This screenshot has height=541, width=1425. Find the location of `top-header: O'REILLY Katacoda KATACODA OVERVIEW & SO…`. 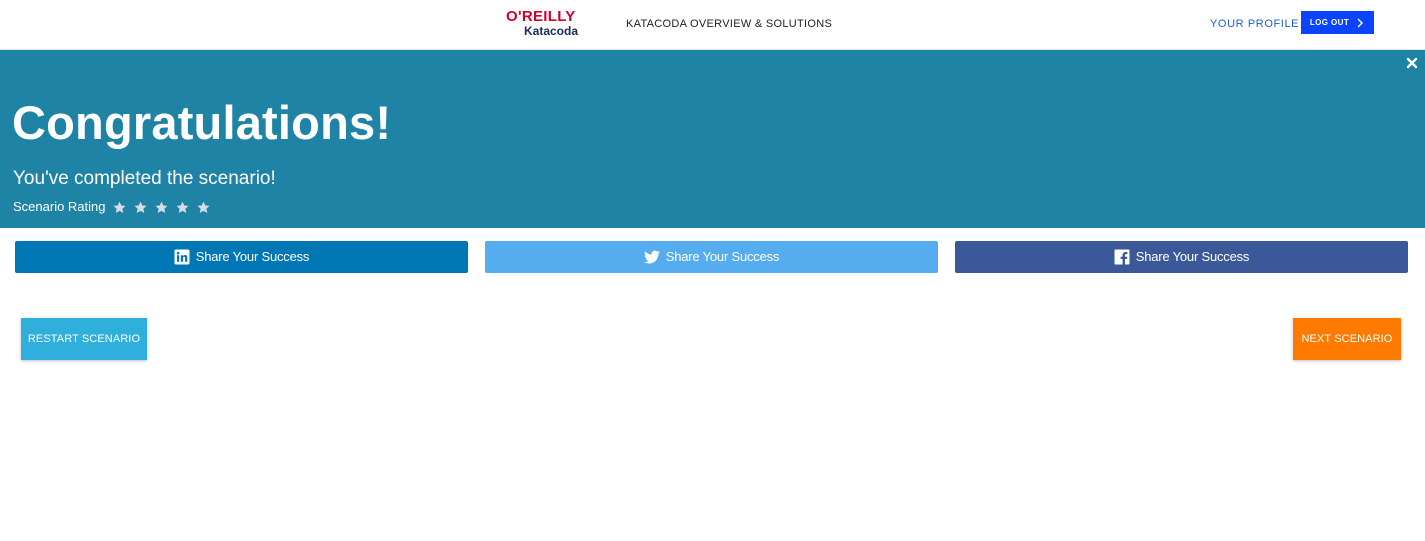

top-header: O'REILLY Katacoda KATACODA OVERVIEW & SO… is located at coordinates (712, 25).